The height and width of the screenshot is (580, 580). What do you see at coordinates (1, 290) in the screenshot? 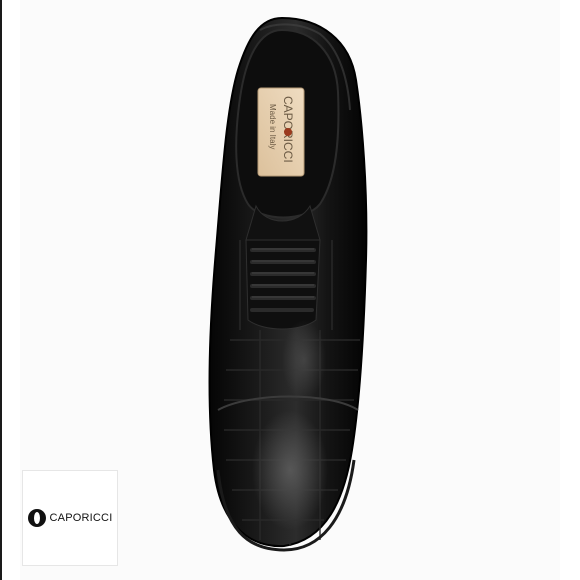
I see `left-border` at bounding box center [1, 290].